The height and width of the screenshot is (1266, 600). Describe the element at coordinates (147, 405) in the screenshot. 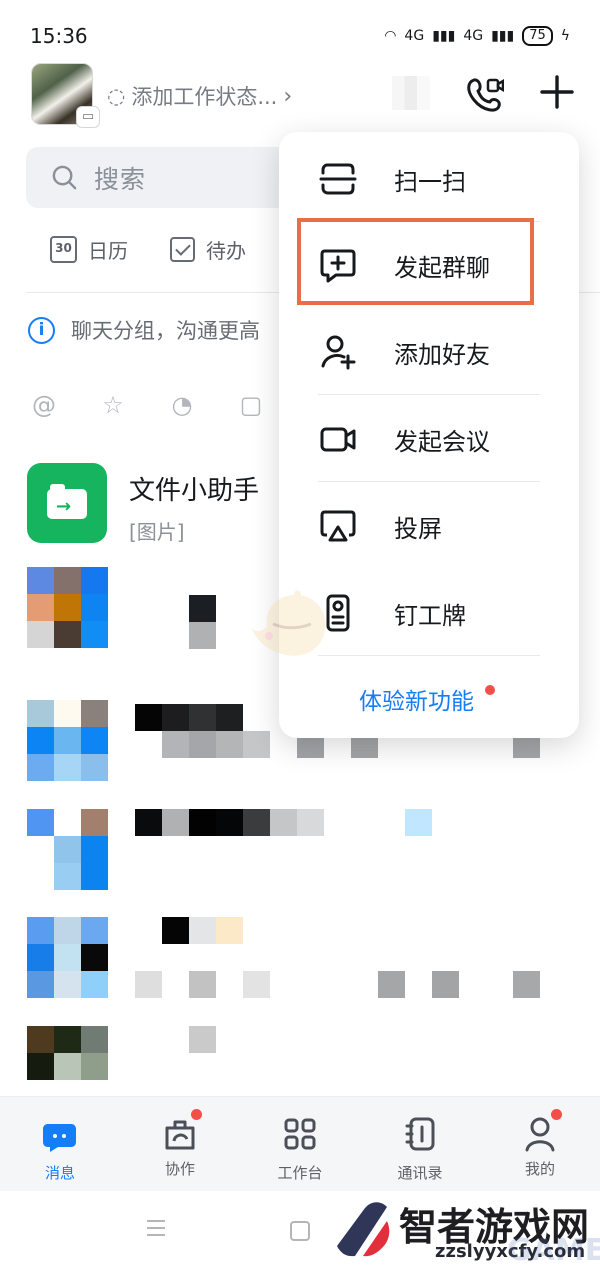

I see `filter-icons: @ ☆ ◔ ▢` at that location.